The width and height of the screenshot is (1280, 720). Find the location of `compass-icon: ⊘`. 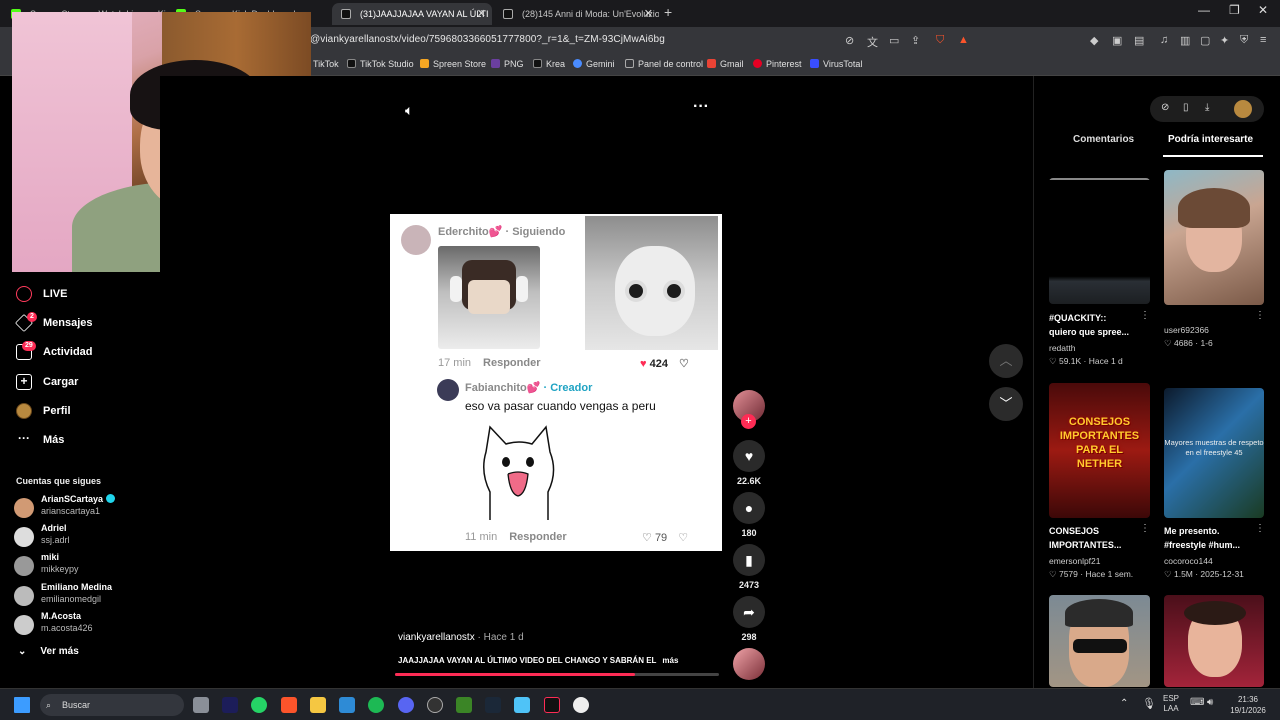

compass-icon: ⊘ is located at coordinates (1165, 107).